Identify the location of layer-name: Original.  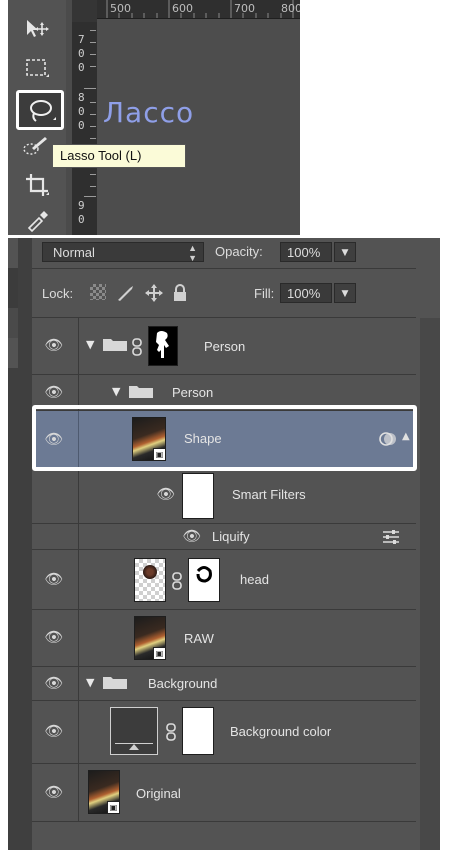
(158, 793).